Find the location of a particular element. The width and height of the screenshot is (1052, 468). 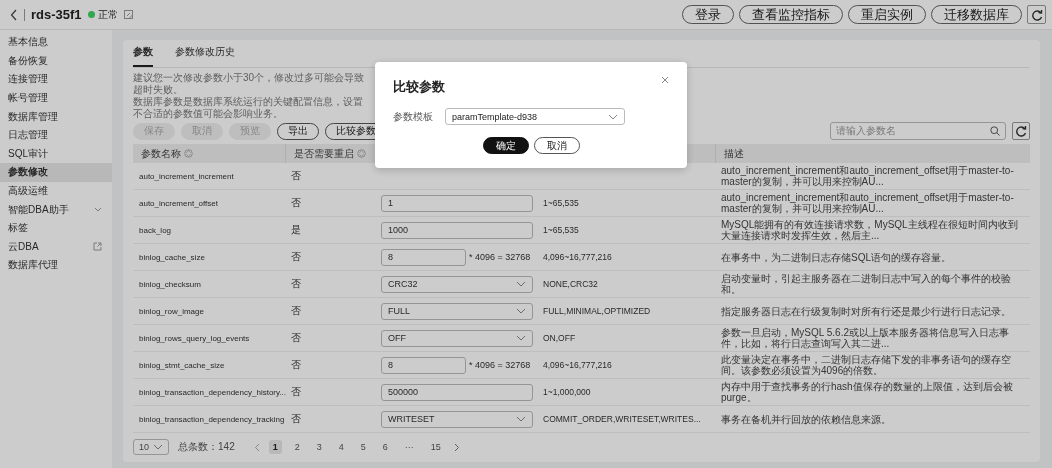

table-cell: ON,OFF is located at coordinates (626, 338).